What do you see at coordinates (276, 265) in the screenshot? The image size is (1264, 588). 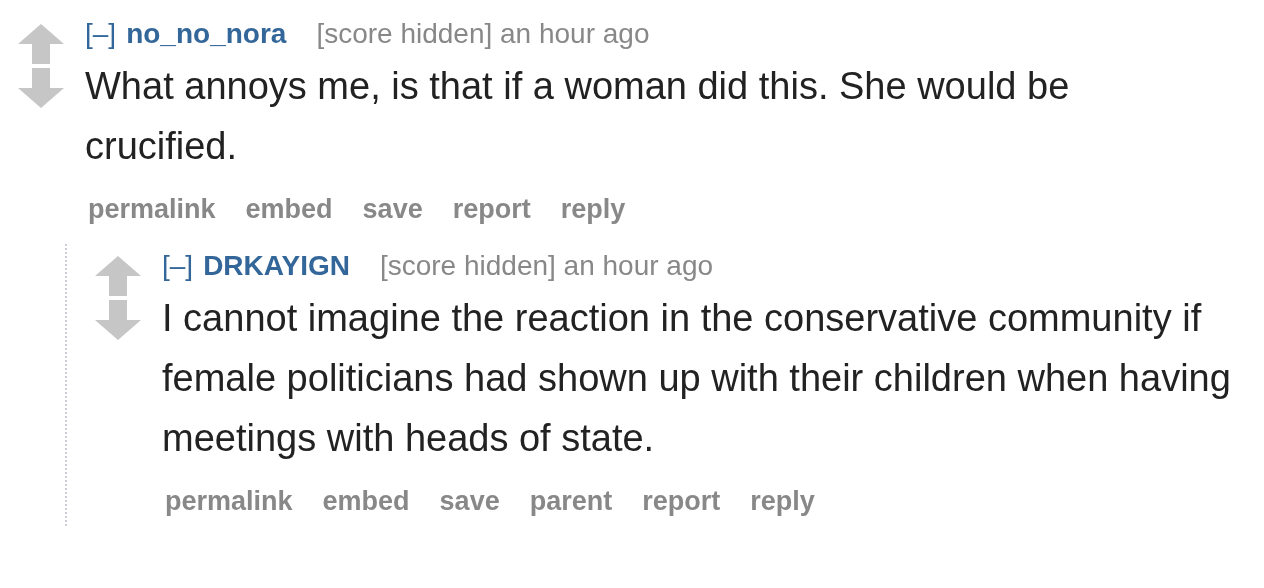 I see `username-link: DRKAYIGN` at bounding box center [276, 265].